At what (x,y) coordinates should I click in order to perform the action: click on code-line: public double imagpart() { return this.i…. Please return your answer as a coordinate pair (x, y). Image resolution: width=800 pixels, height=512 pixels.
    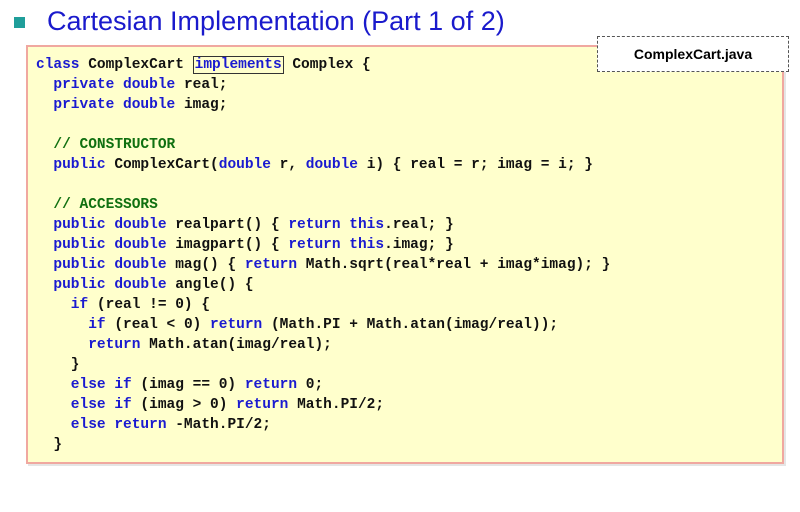
    Looking at the image, I should click on (323, 245).